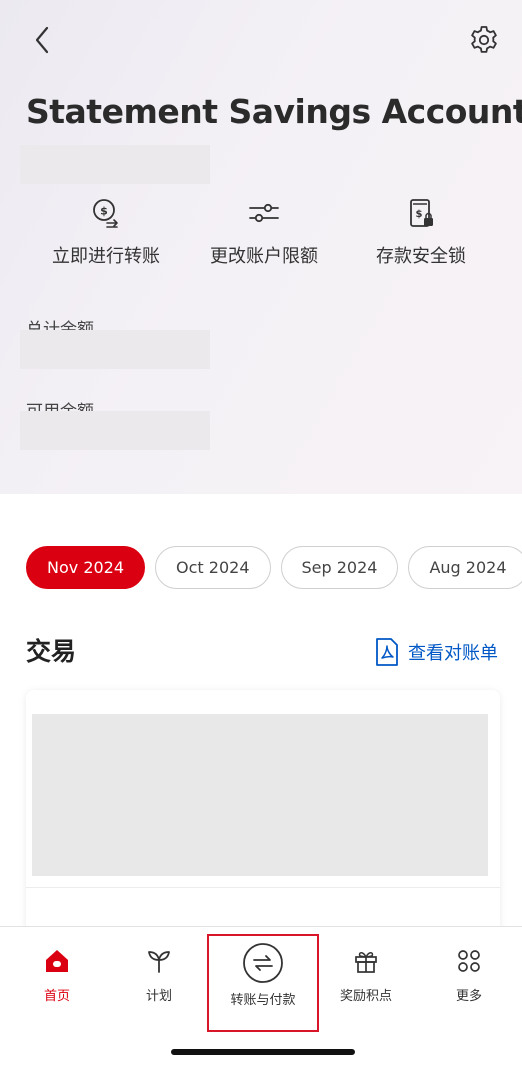  I want to click on tab-more: 更多, so click(469, 975).